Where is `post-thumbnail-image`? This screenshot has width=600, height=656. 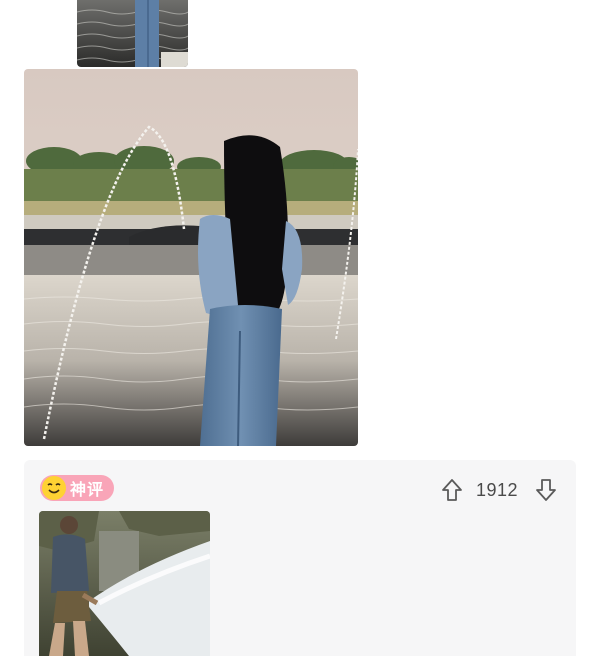
post-thumbnail-image is located at coordinates (132, 33).